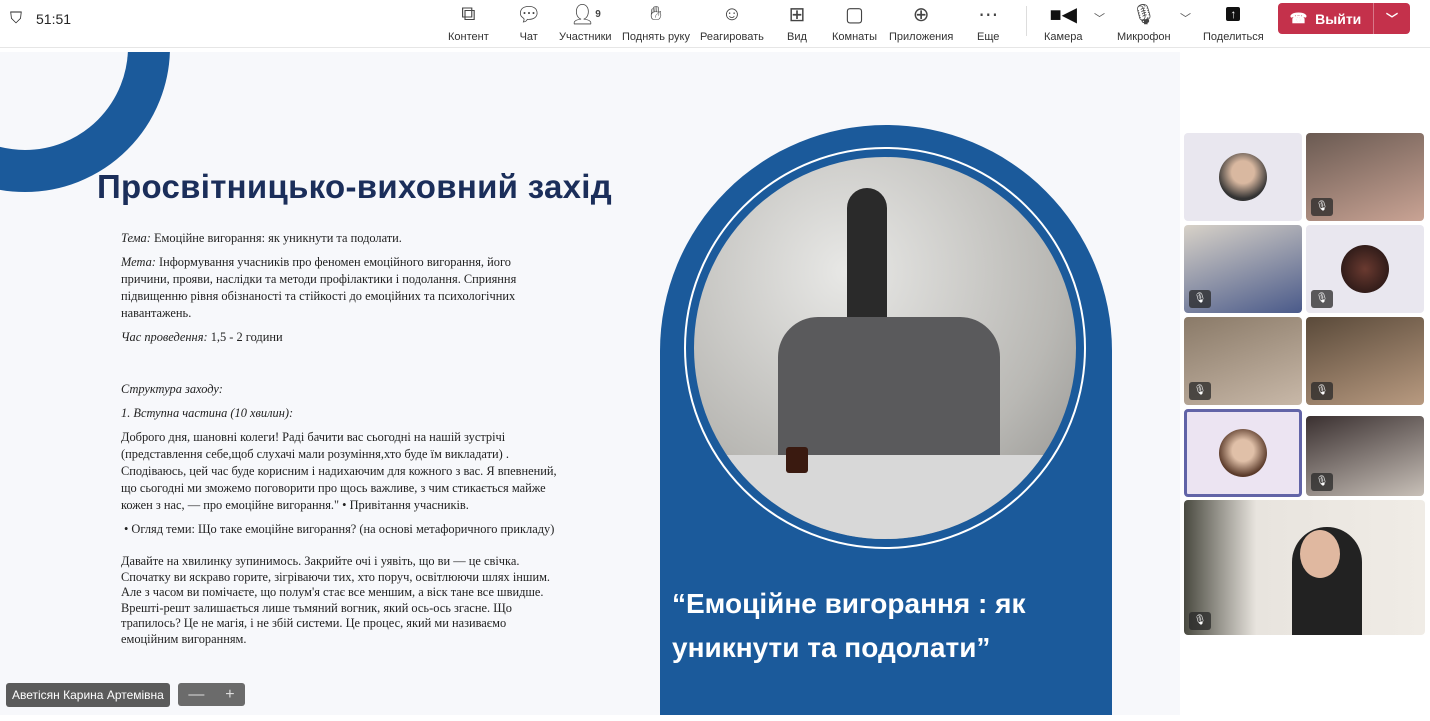  What do you see at coordinates (136, 238) in the screenshot?
I see `tema-label: Тема:` at bounding box center [136, 238].